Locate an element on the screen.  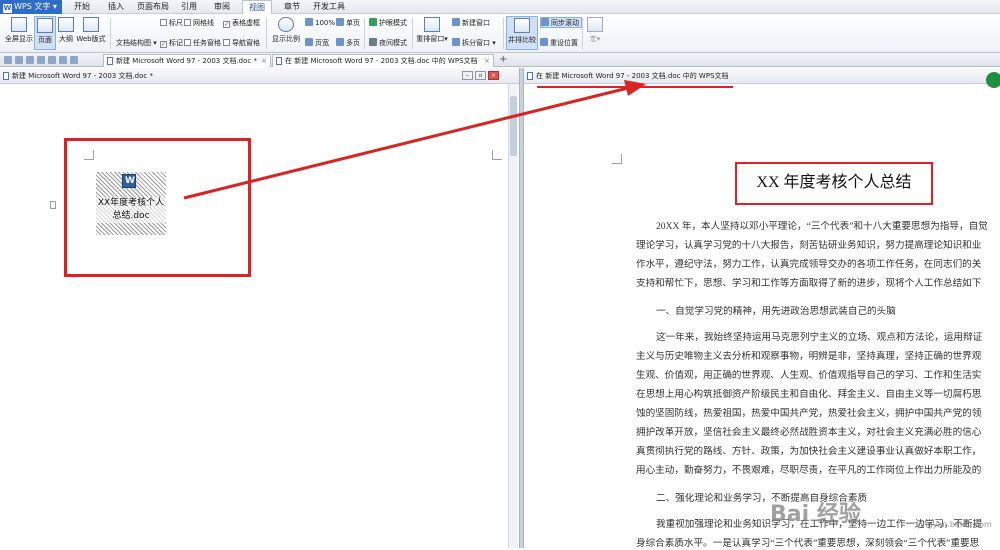
arrow-head is located at coordinates (635, 88).